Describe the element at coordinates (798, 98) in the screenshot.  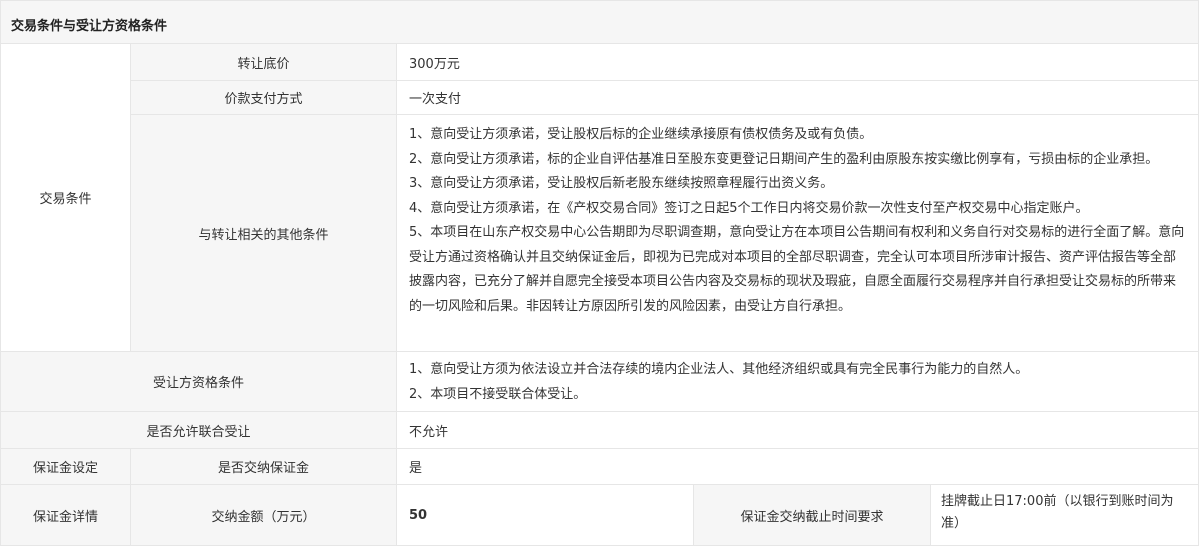
I see `payment-method-value: 一次支付` at that location.